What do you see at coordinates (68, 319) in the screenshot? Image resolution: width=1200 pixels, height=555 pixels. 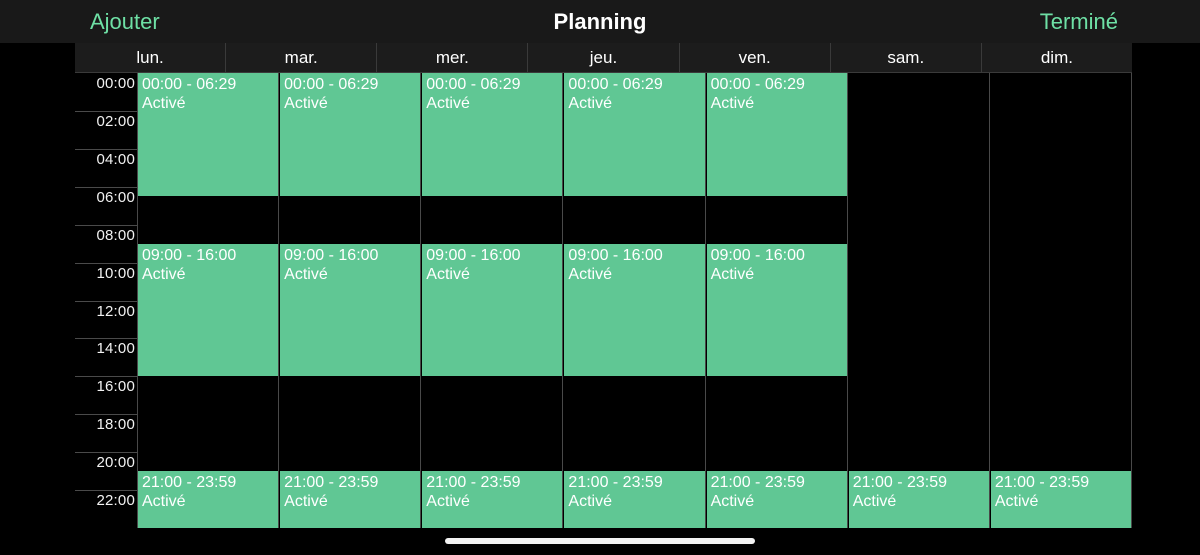 I see `time-ruler-row: 12:00` at bounding box center [68, 319].